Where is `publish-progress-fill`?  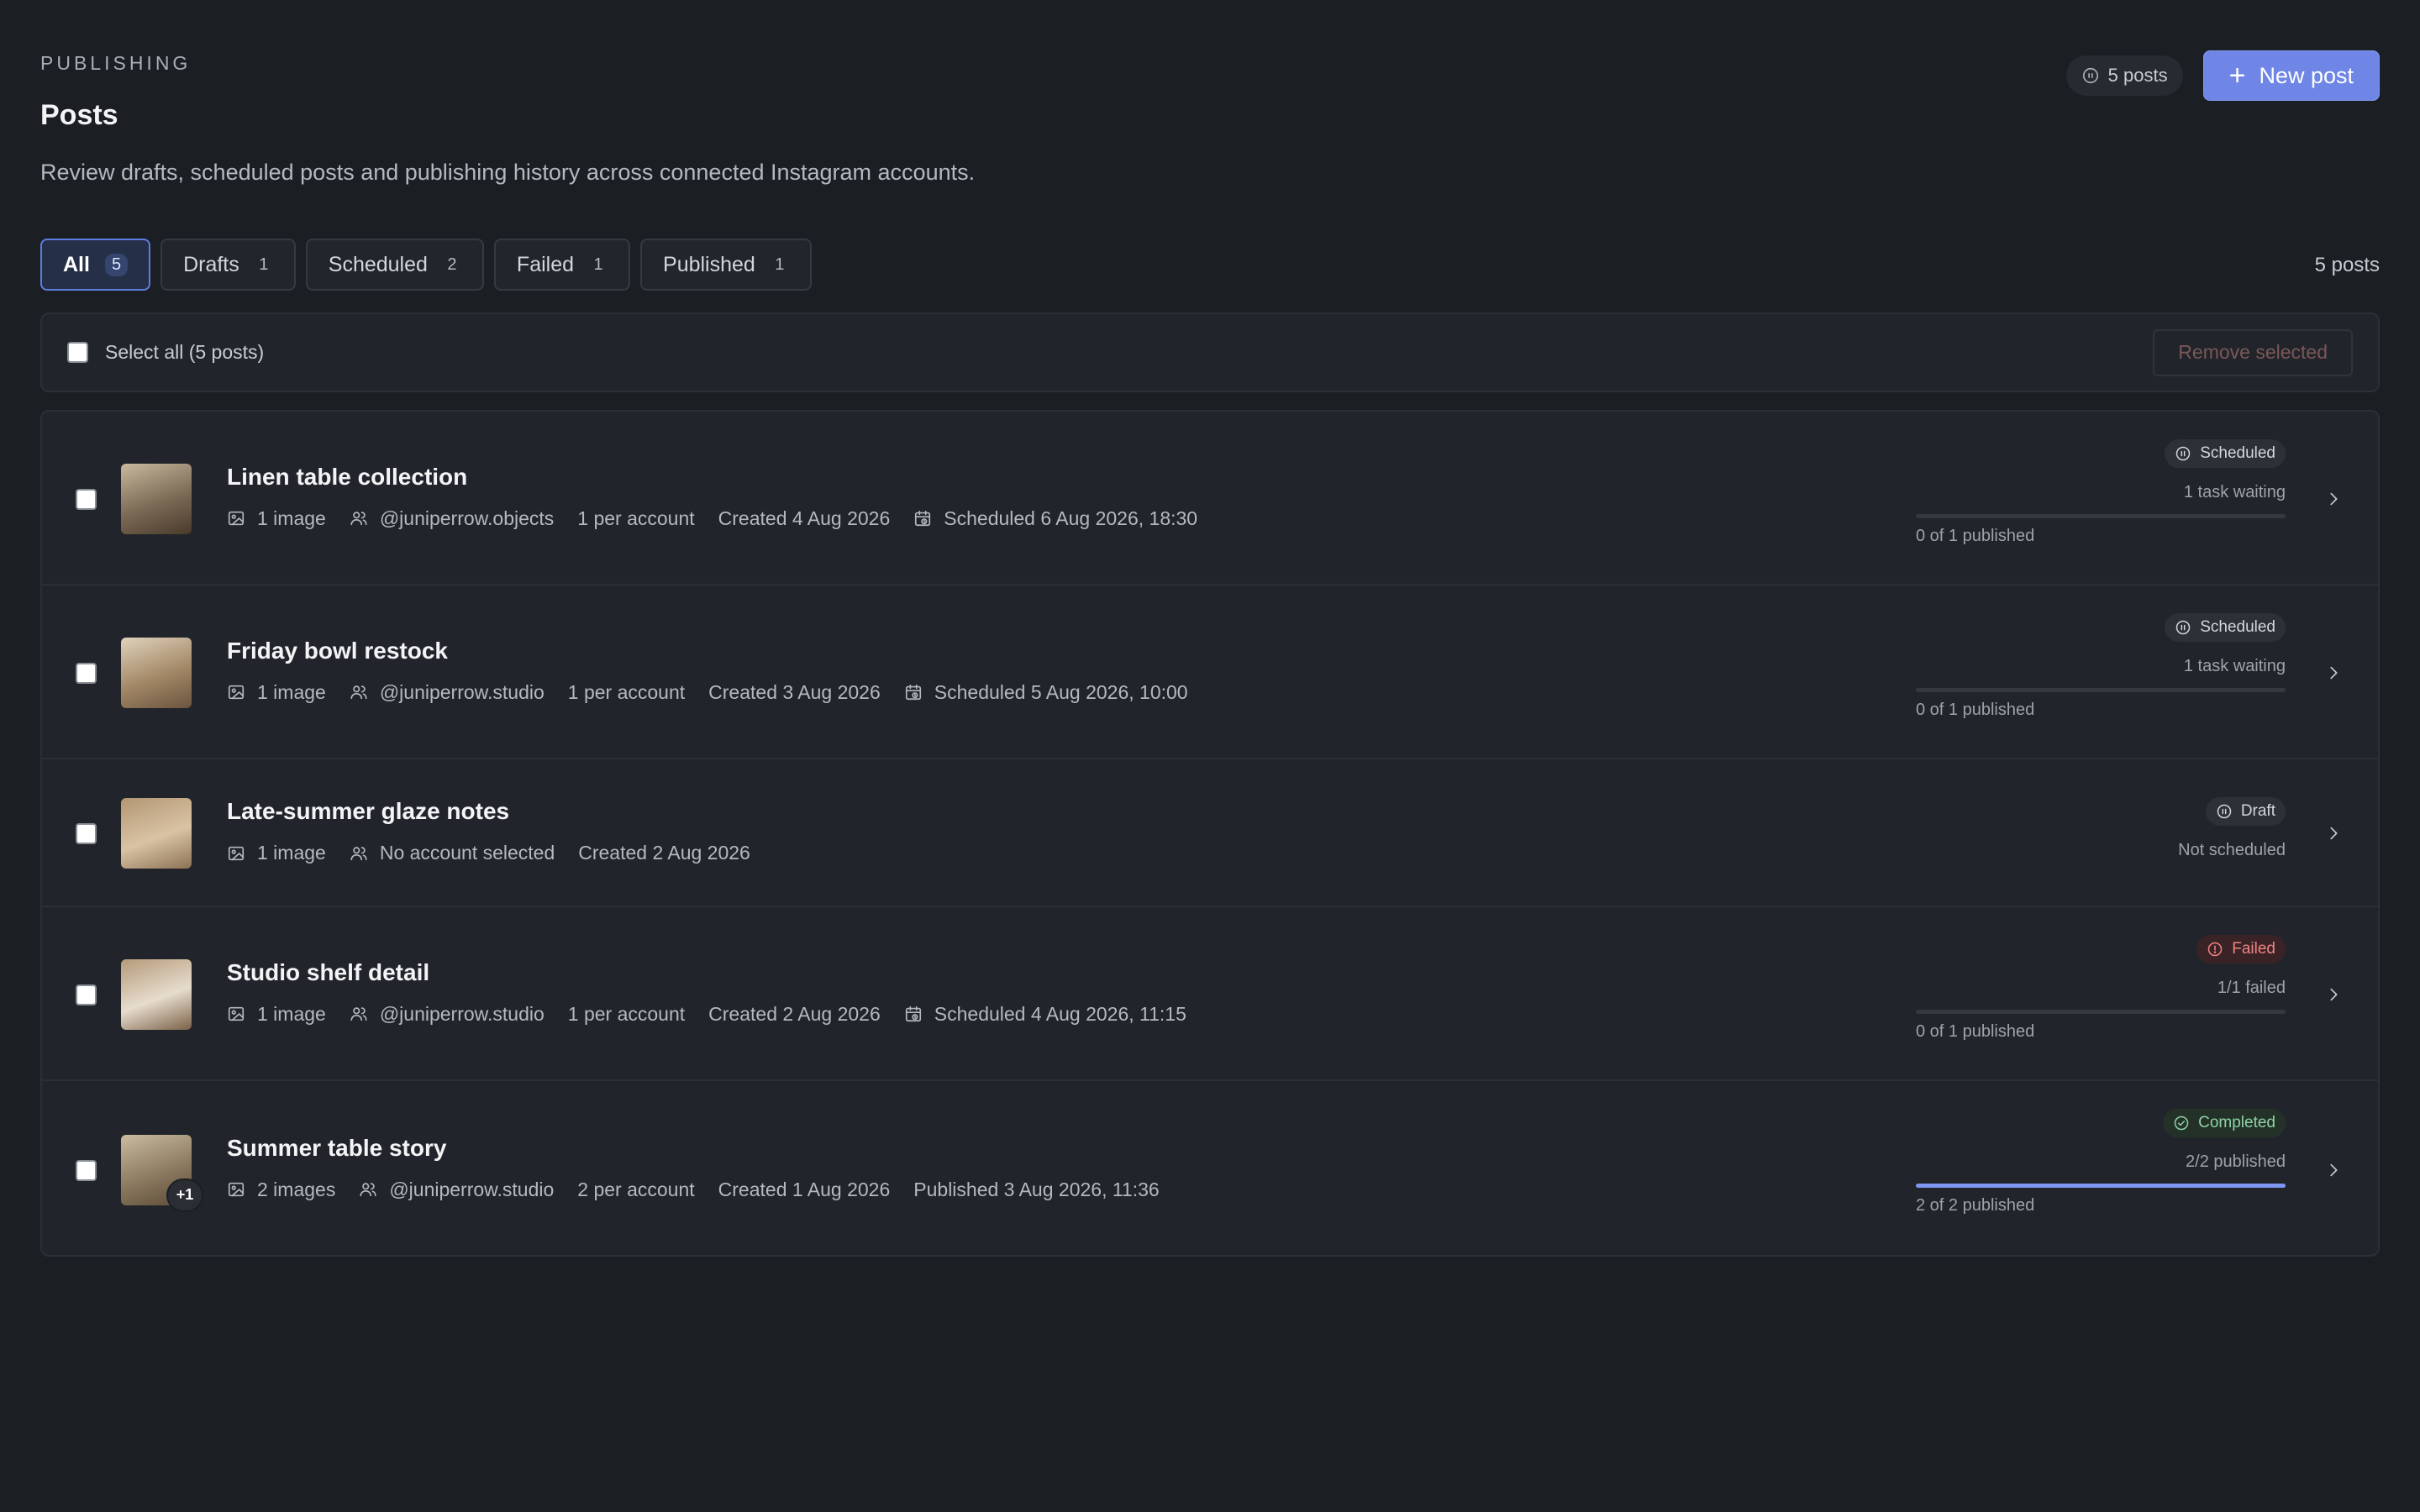 publish-progress-fill is located at coordinates (2101, 1186).